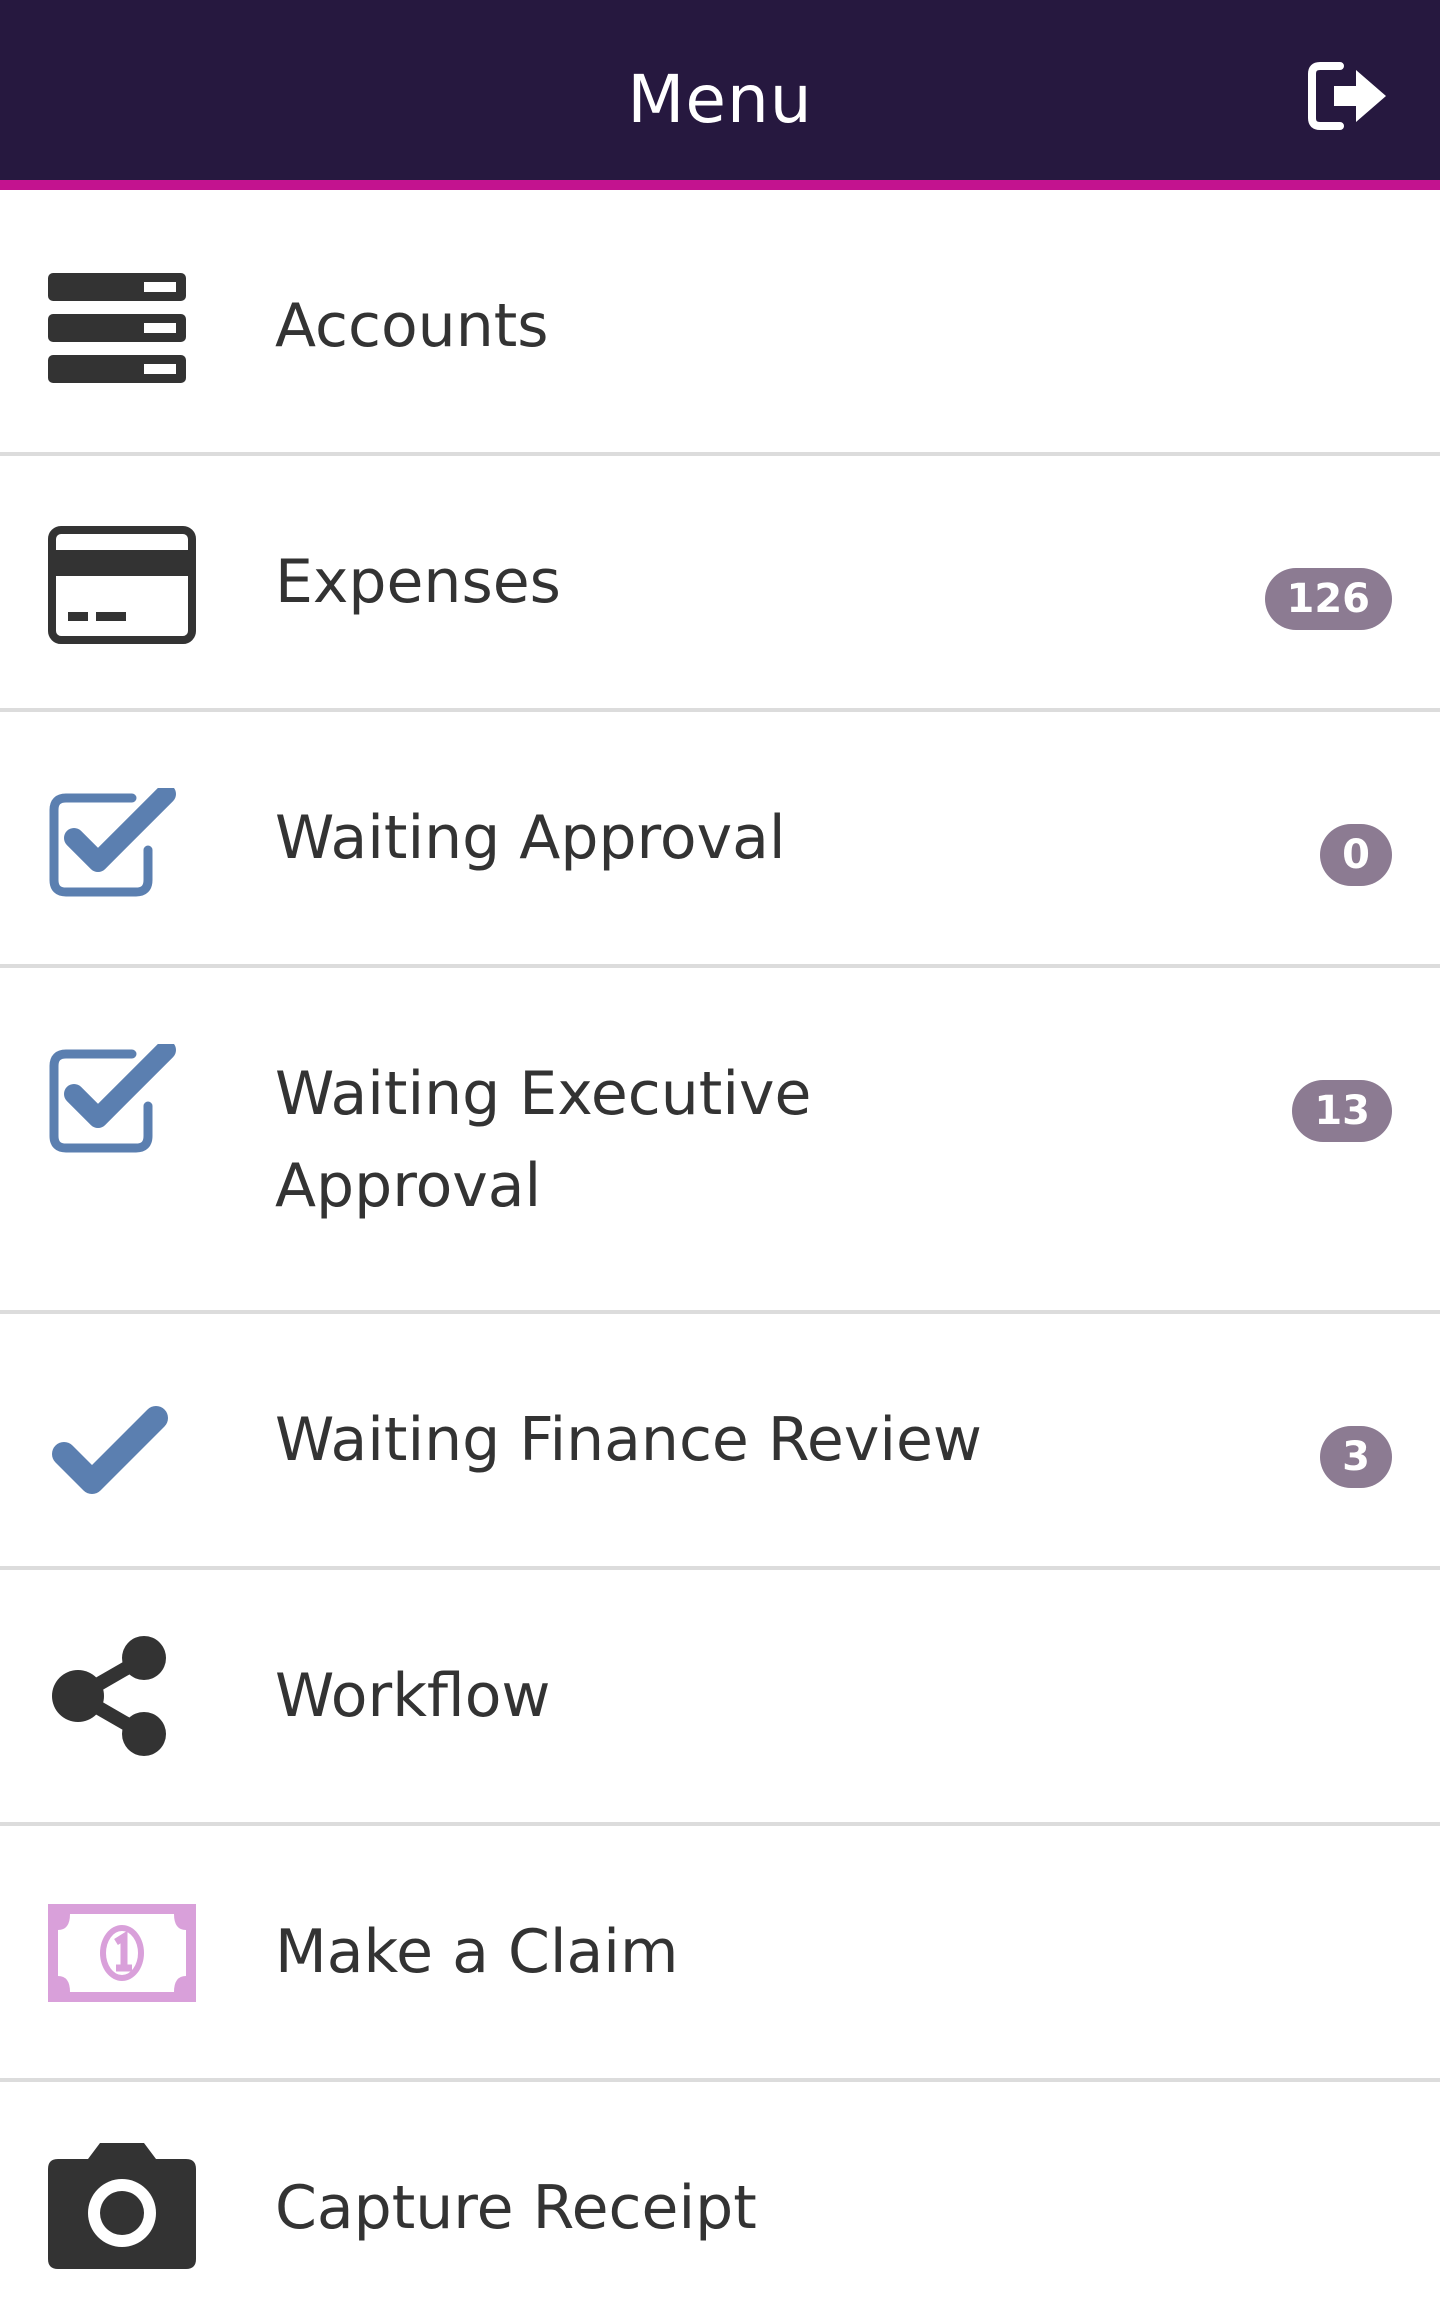 The height and width of the screenshot is (2322, 1440). I want to click on menu-item-capture-receipt: Capture Receipt, so click(720, 2202).